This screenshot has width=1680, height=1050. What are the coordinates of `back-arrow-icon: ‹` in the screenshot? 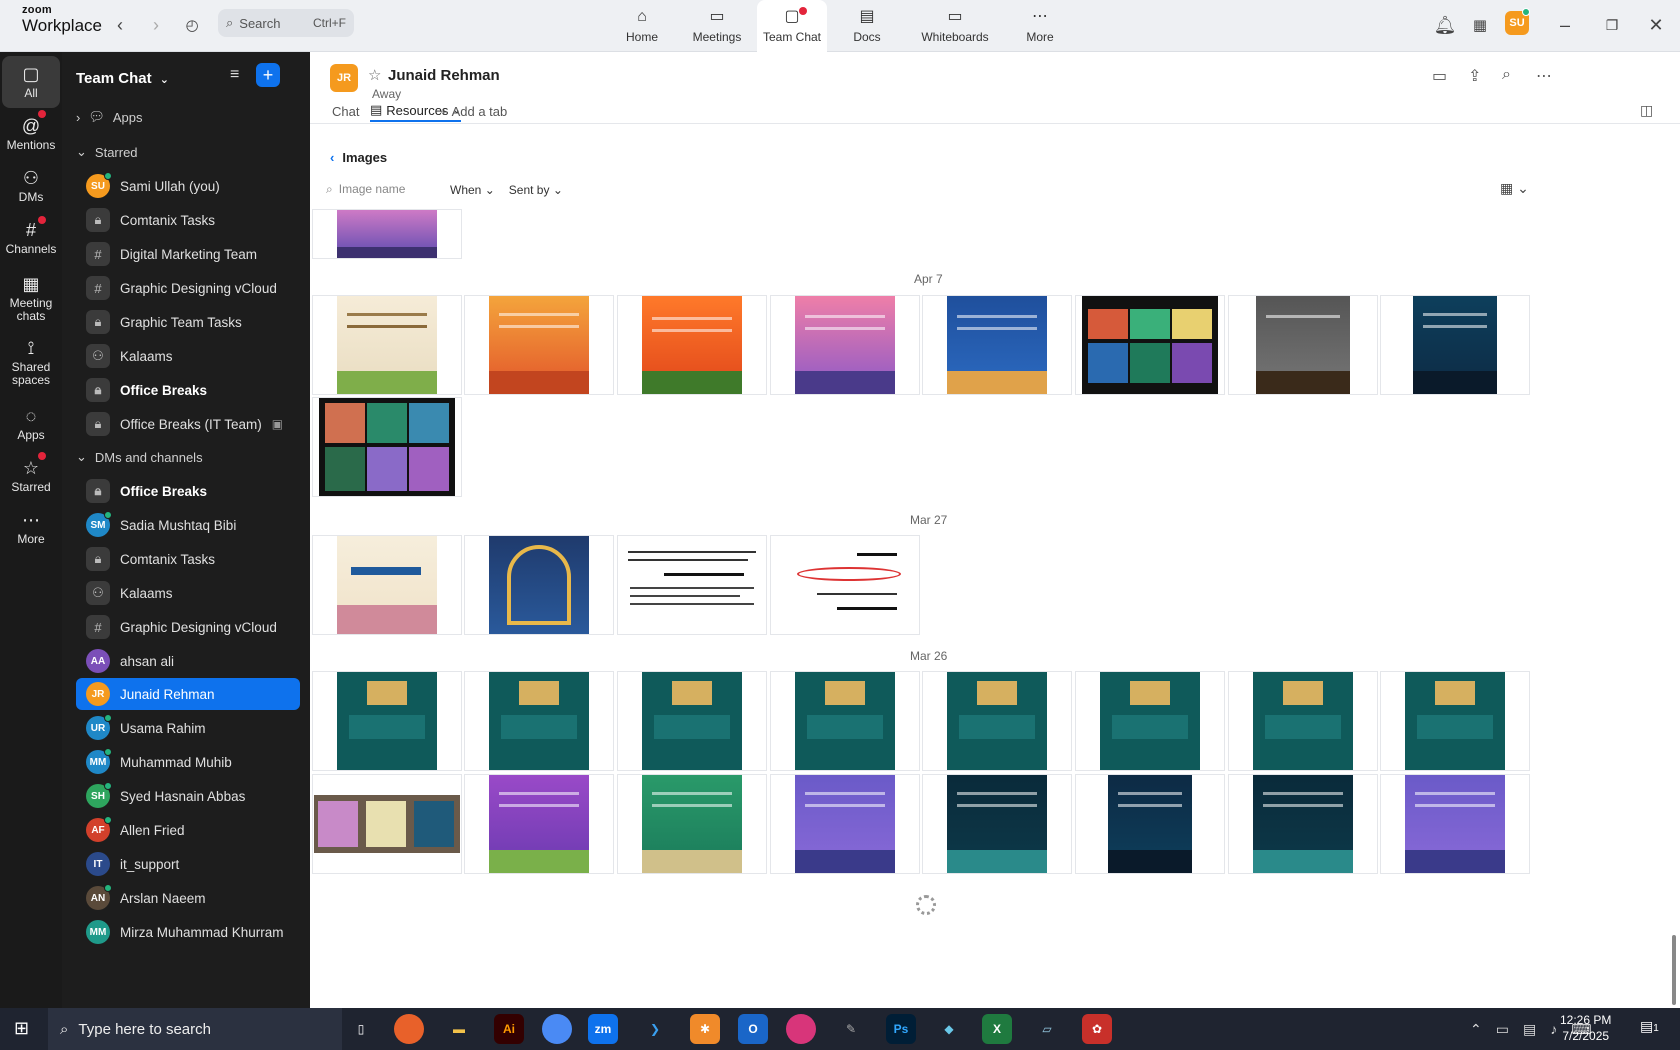 It's located at (120, 25).